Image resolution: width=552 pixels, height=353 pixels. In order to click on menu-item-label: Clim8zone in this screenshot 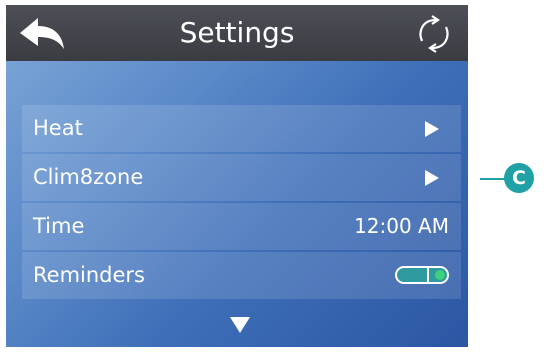, I will do `click(88, 177)`.